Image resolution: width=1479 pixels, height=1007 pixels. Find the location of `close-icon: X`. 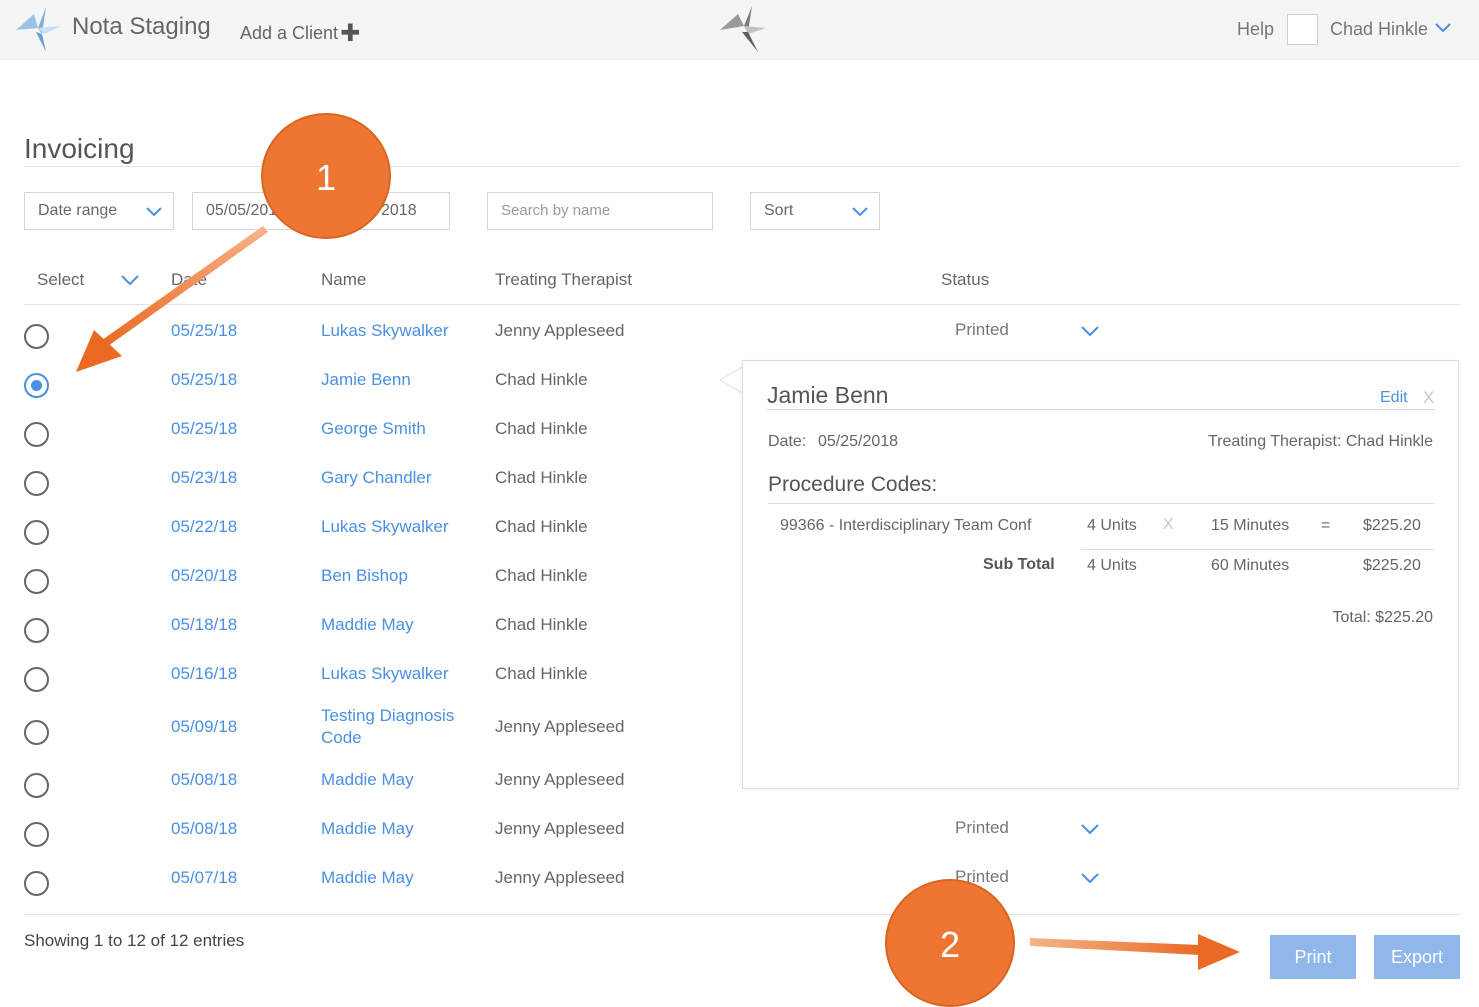

close-icon: X is located at coordinates (1428, 398).